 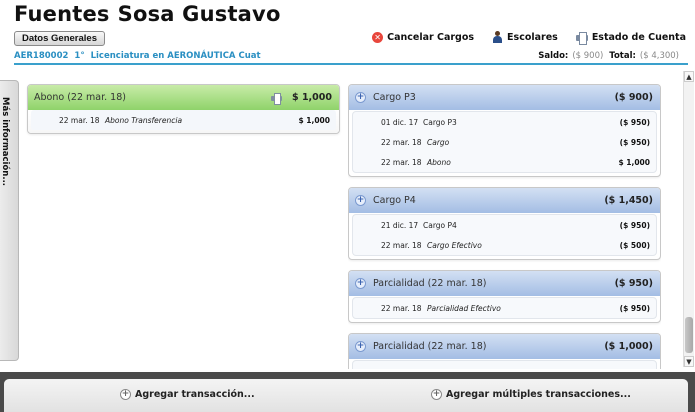 What do you see at coordinates (59, 38) in the screenshot?
I see `datos-generales-button: Datos Generales` at bounding box center [59, 38].